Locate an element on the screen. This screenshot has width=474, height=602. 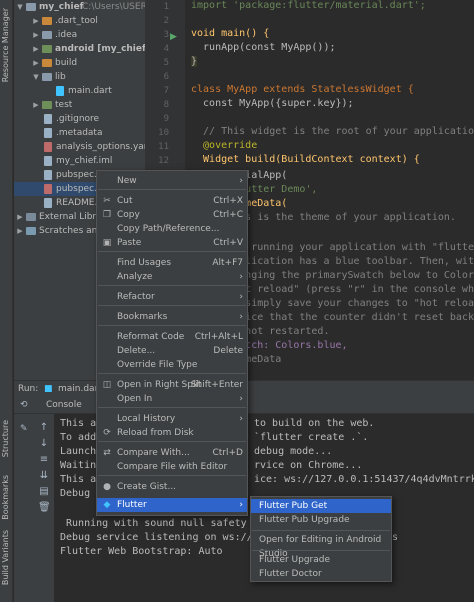
console-line: Debug service listening on ws://127 is located at coordinates (165, 537).